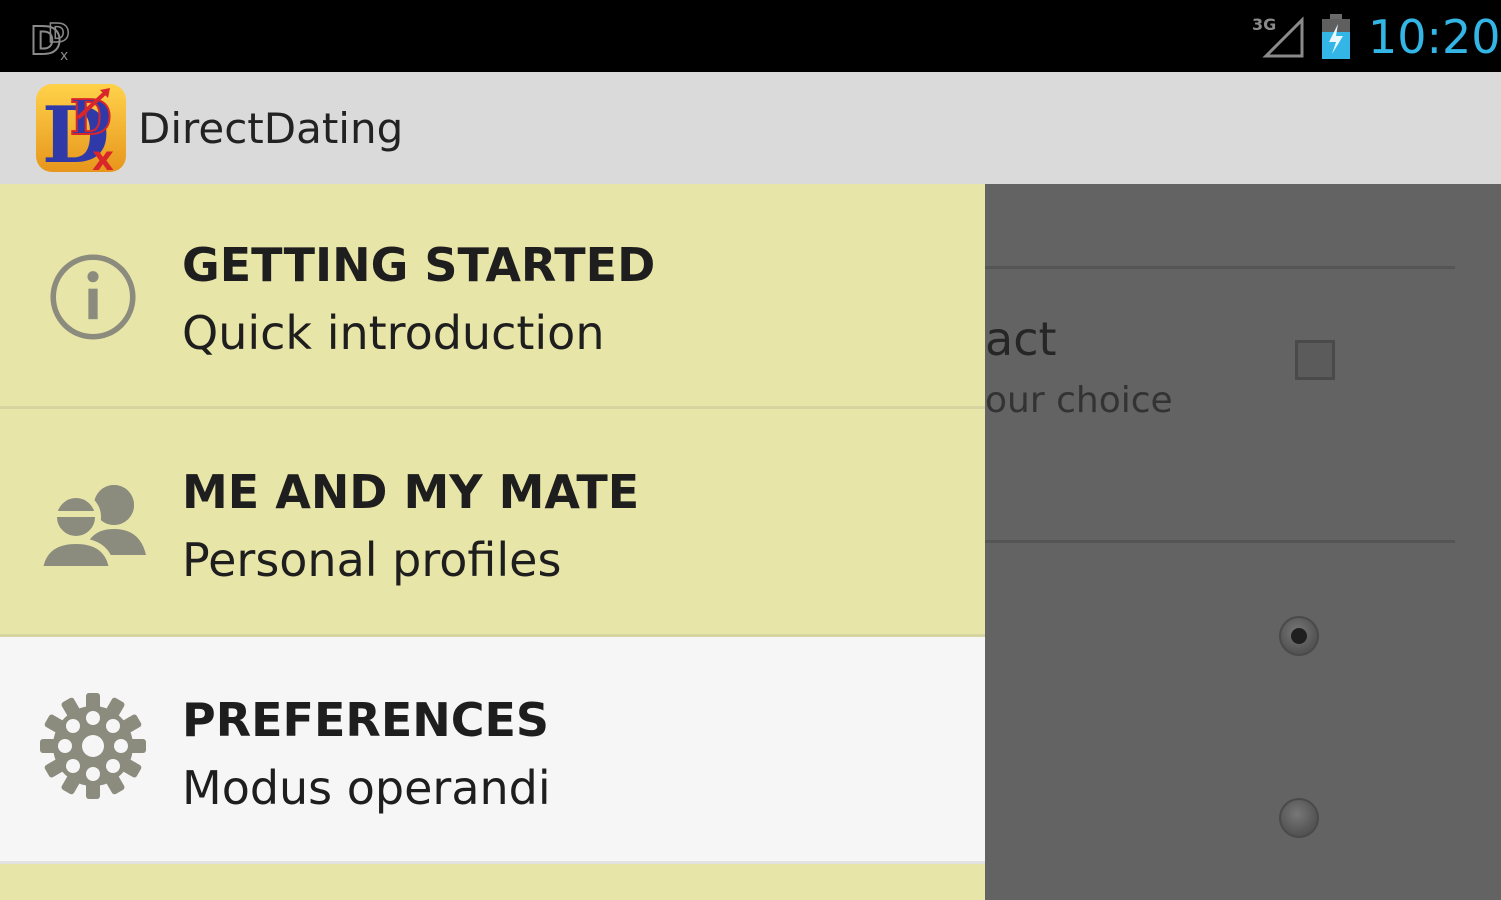 Image resolution: width=1501 pixels, height=900 pixels. What do you see at coordinates (1264, 24) in the screenshot?
I see `network-type-label: 3G` at bounding box center [1264, 24].